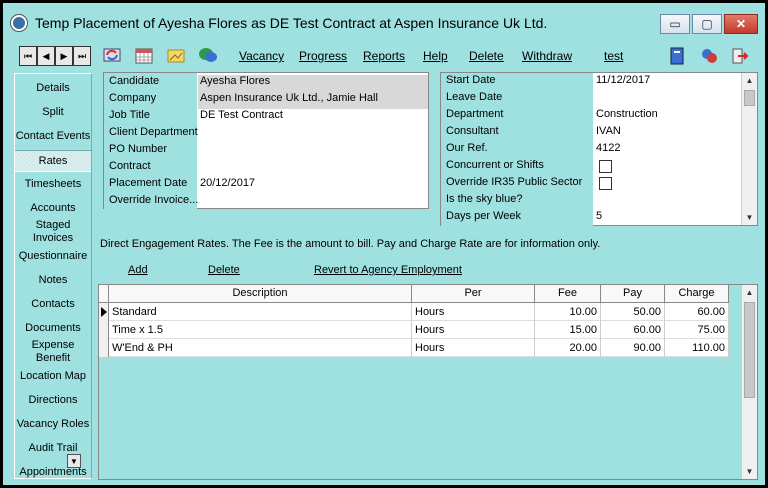 The width and height of the screenshot is (768, 488). What do you see at coordinates (749, 80) in the screenshot?
I see `scroll-up-icon: ▲` at bounding box center [749, 80].